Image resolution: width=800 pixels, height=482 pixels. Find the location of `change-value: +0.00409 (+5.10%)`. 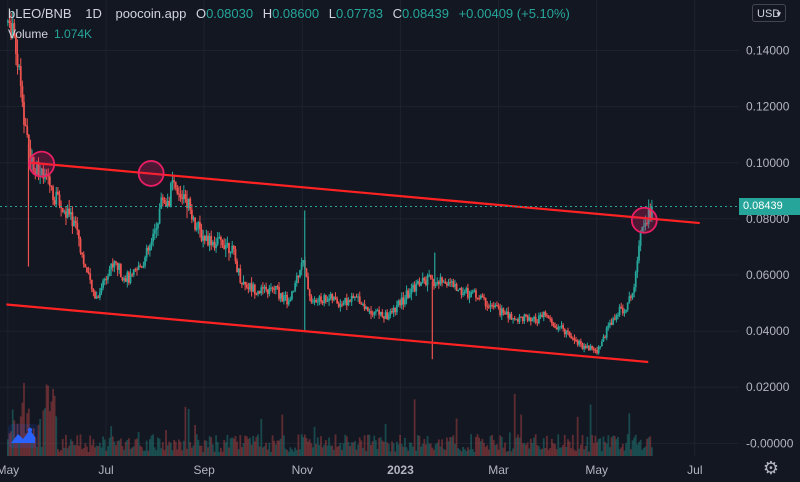

change-value: +0.00409 (+5.10%) is located at coordinates (514, 13).